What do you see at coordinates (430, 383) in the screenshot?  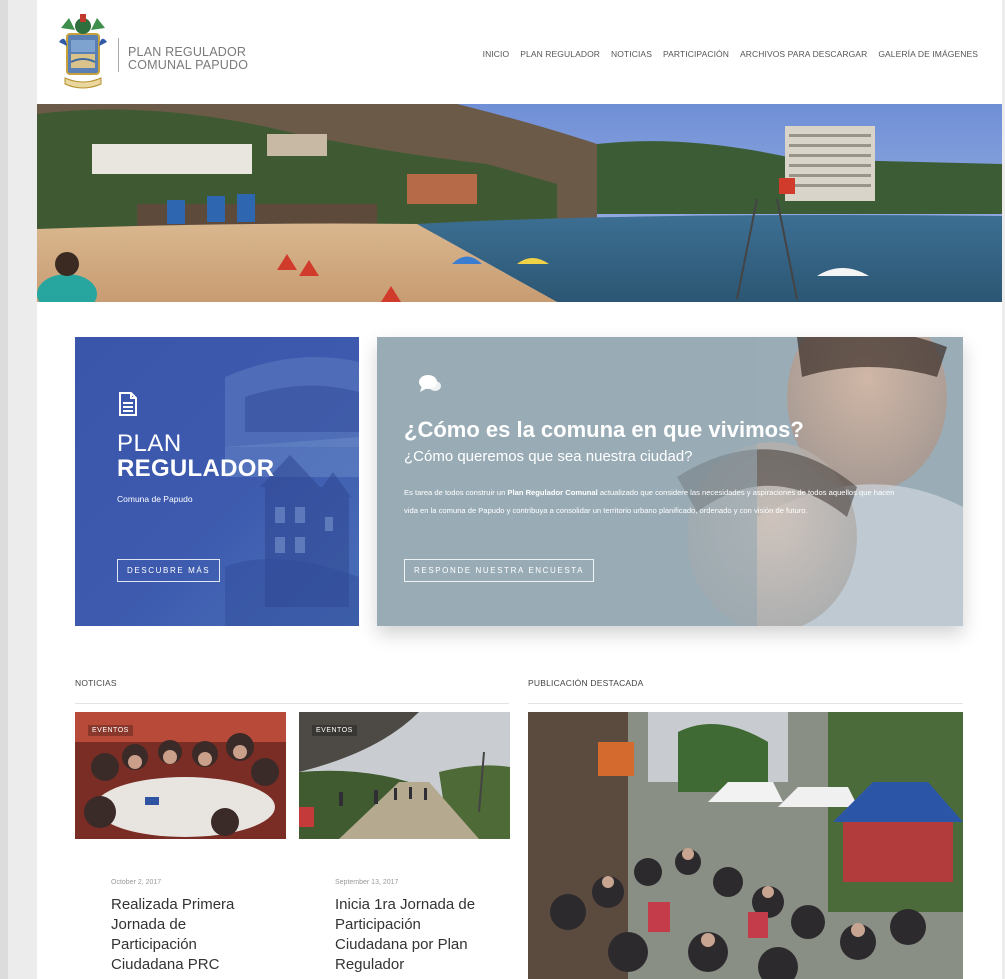 I see `chat-bubbles-icon` at bounding box center [430, 383].